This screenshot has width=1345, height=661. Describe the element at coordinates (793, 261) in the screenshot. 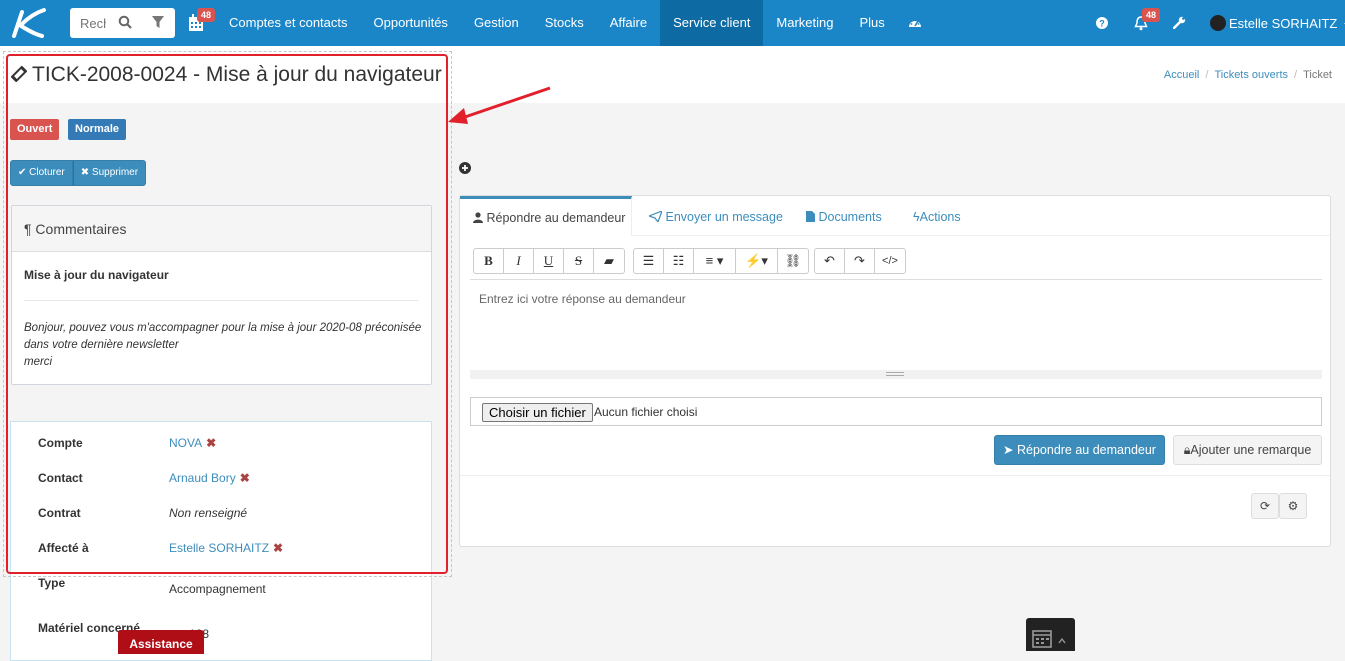

I see `link-icon: ⛓` at that location.